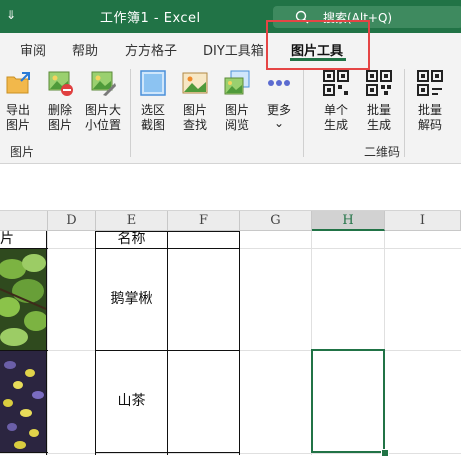 Image resolution: width=461 pixels, height=457 pixels. Describe the element at coordinates (19, 101) in the screenshot. I see `export-picture-button: 导出 图片` at that location.